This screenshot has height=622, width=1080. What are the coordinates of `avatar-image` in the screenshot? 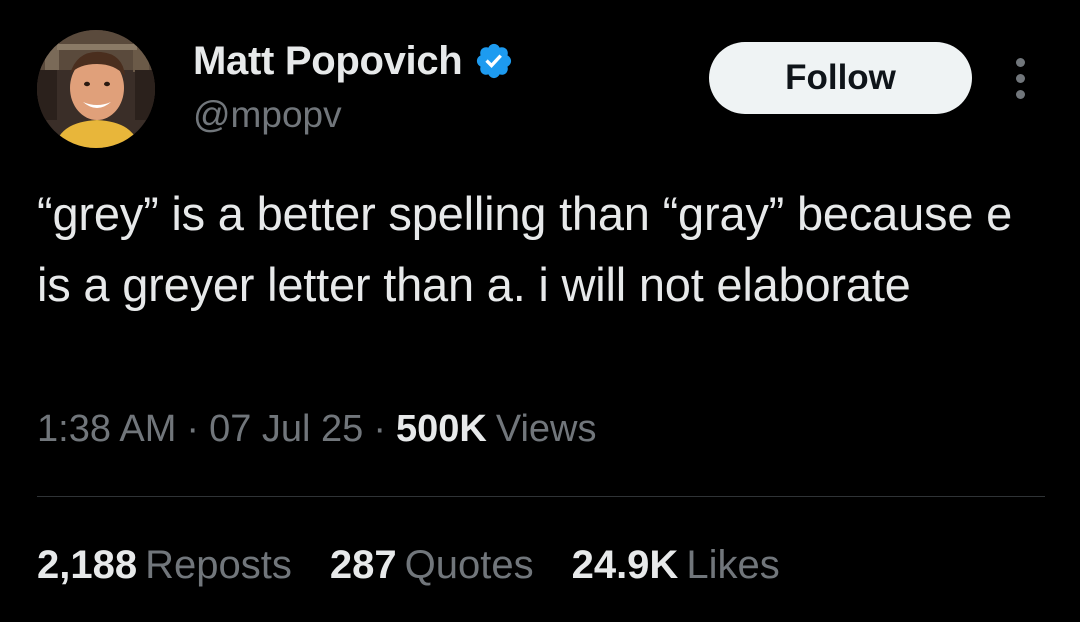 It's located at (96, 89).